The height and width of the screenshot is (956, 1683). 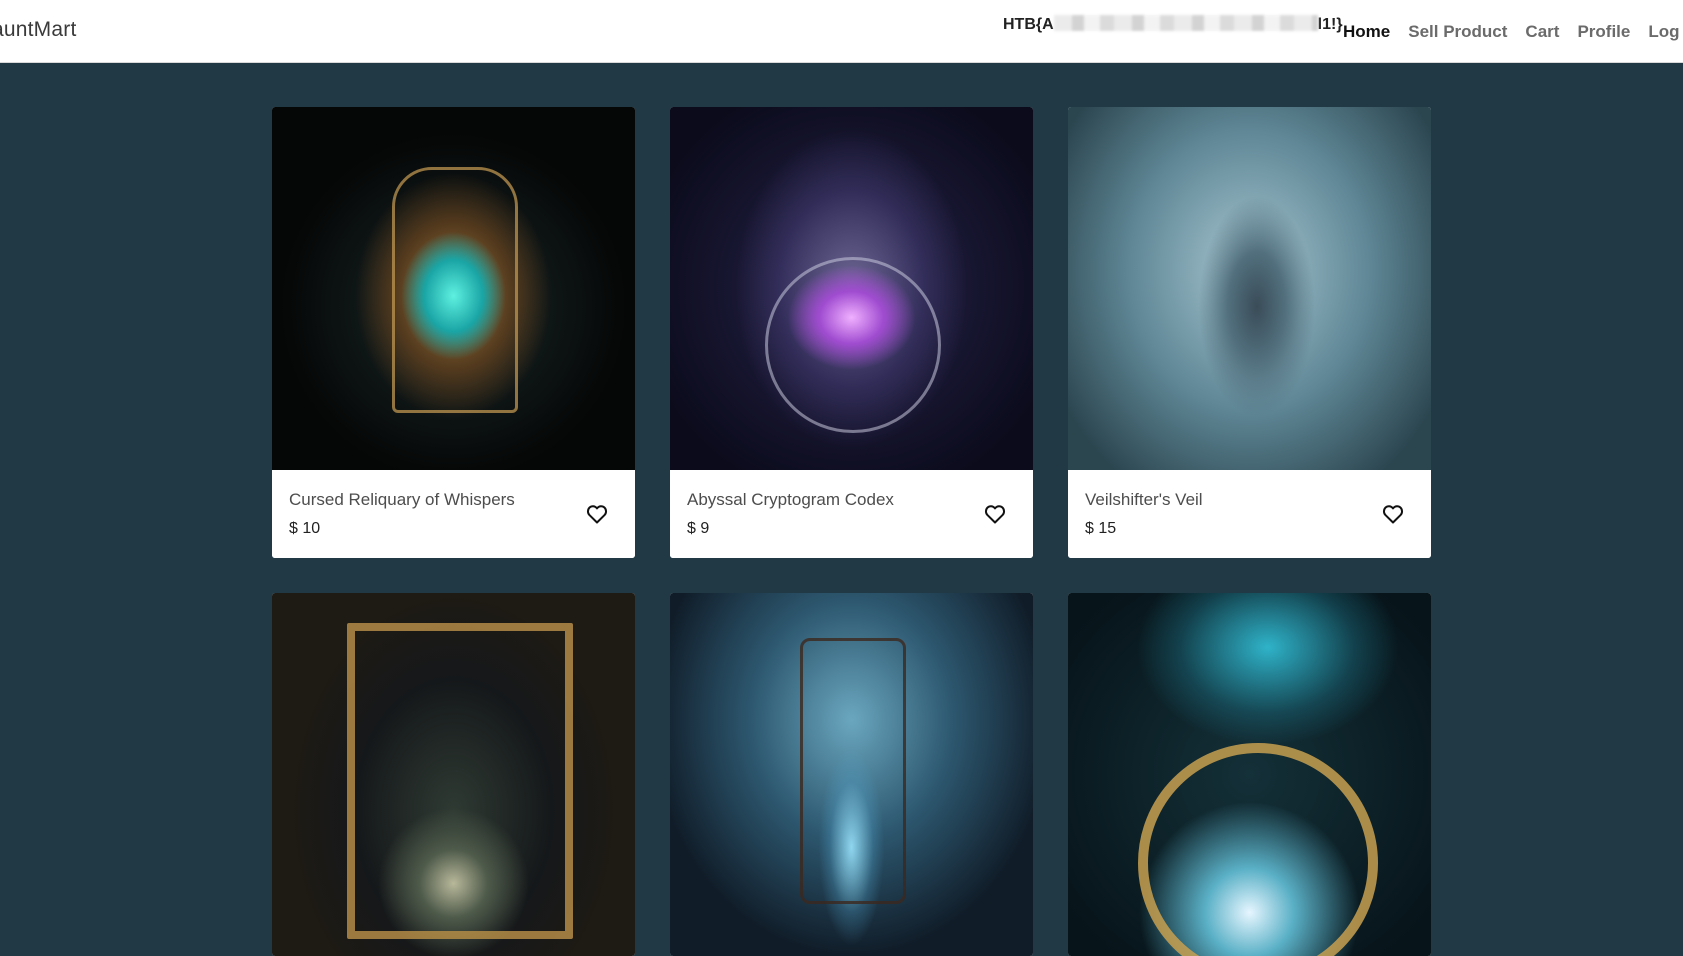 I want to click on nav-link-profile: Profile, so click(x=1603, y=32).